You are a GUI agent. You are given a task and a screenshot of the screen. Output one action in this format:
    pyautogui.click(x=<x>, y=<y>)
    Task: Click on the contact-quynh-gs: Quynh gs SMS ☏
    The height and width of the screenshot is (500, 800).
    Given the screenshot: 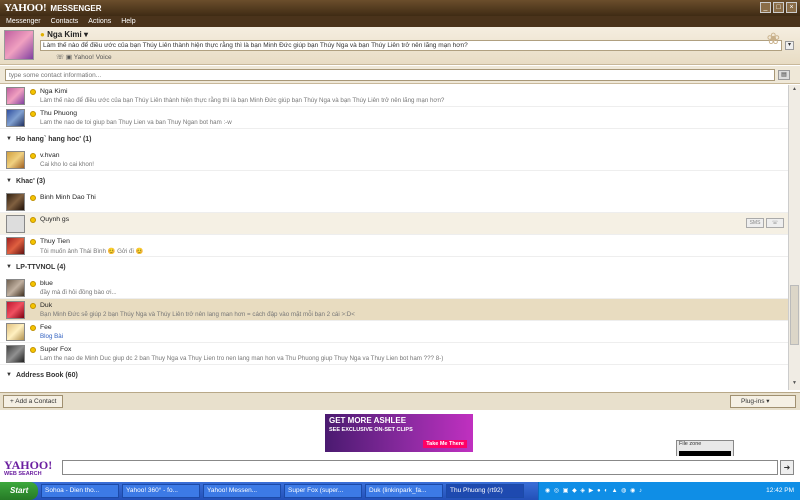 What is the action you would take?
    pyautogui.click(x=394, y=224)
    